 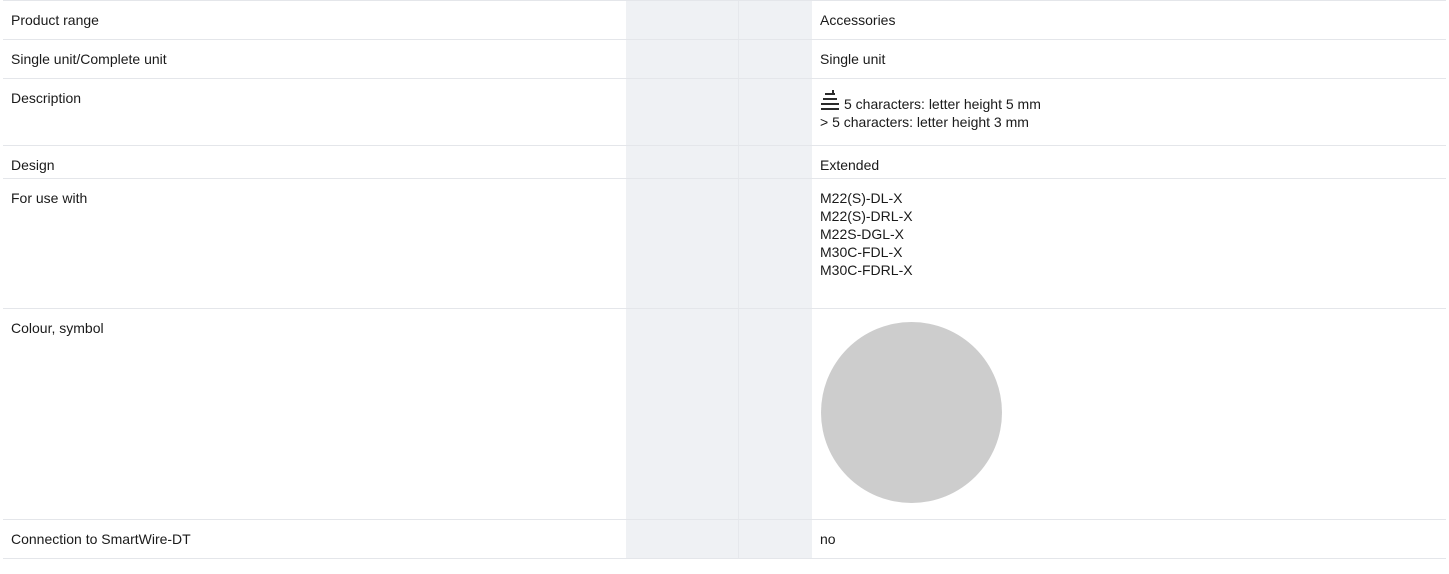 I want to click on table-row: Connection to SmartWire-DT no, so click(x=724, y=539).